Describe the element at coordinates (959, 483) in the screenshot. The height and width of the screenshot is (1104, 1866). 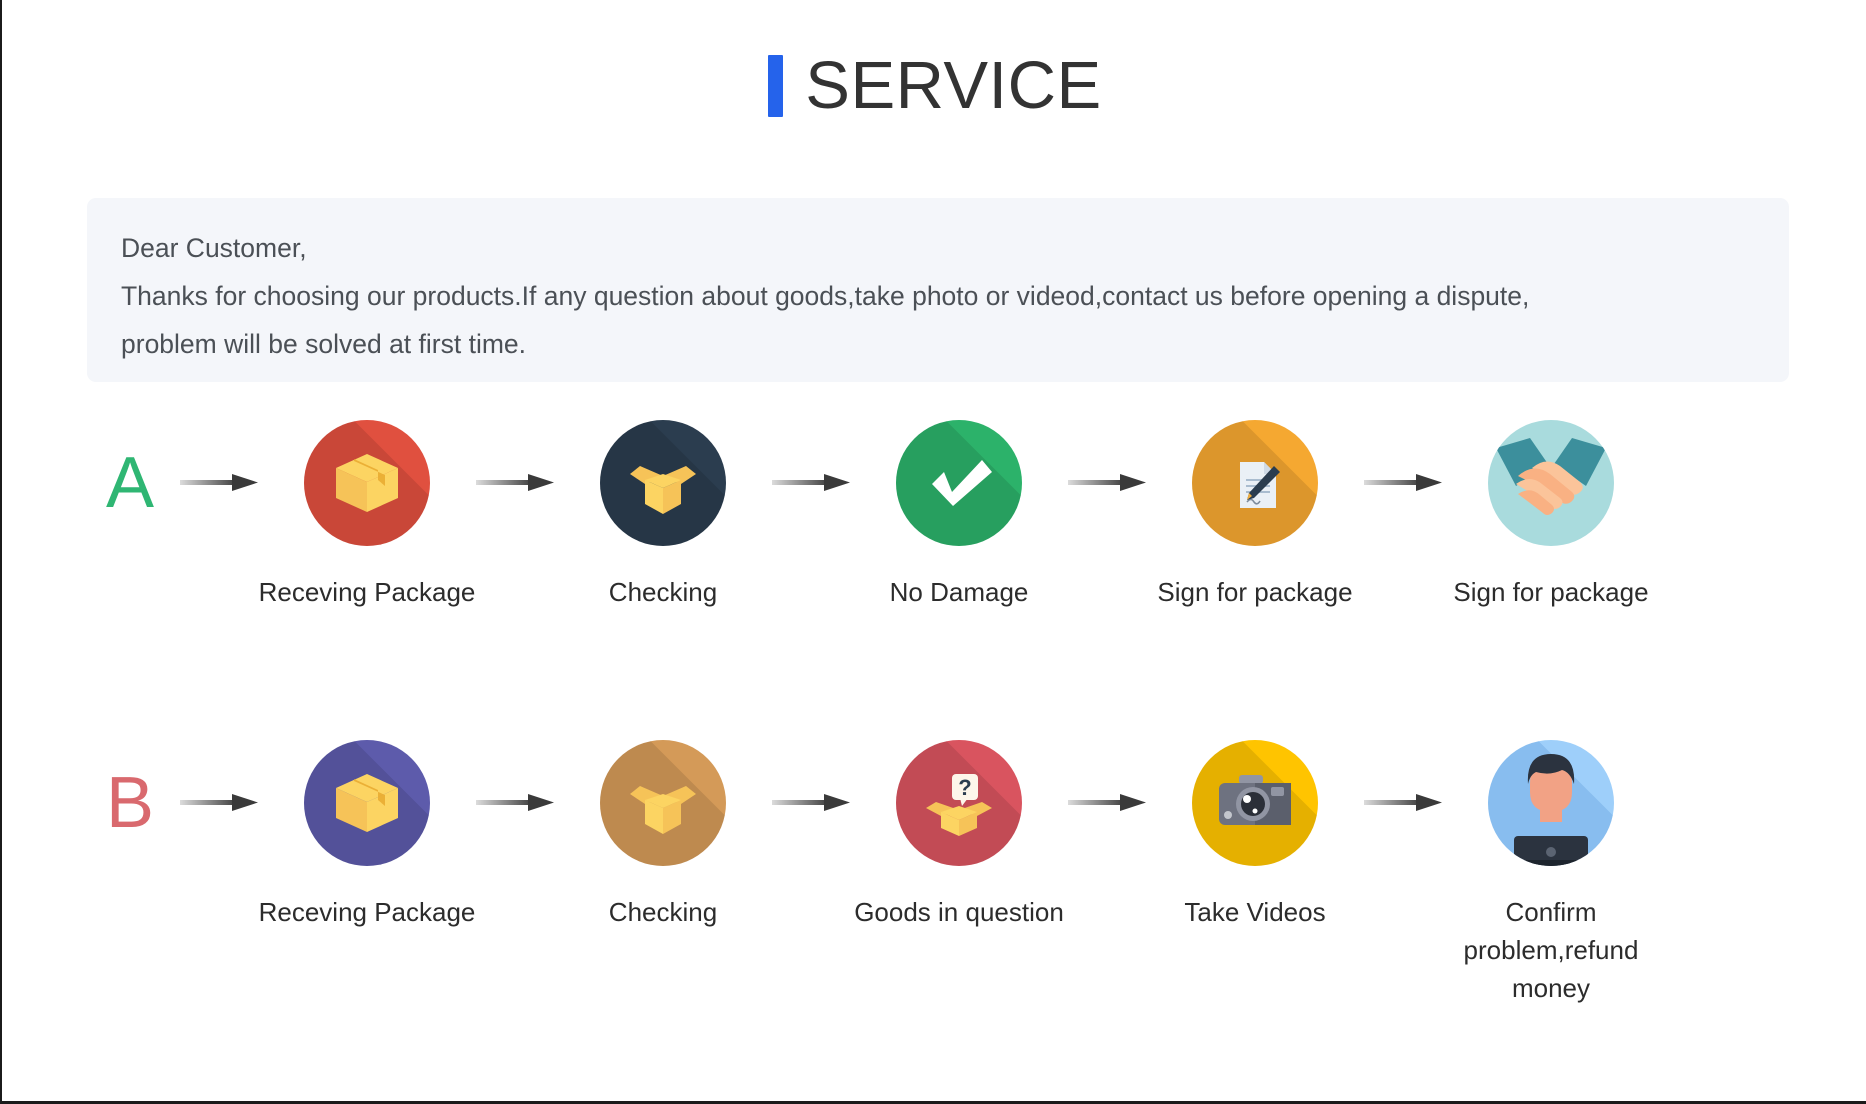
I see `check-mark-icon` at that location.